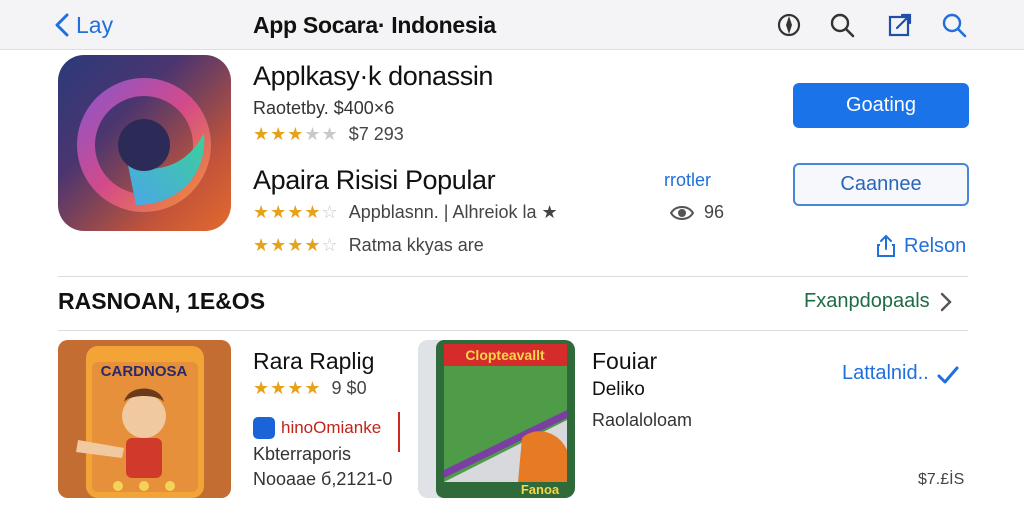 The width and height of the screenshot is (1024, 512). I want to click on back-label: Lay, so click(95, 24).